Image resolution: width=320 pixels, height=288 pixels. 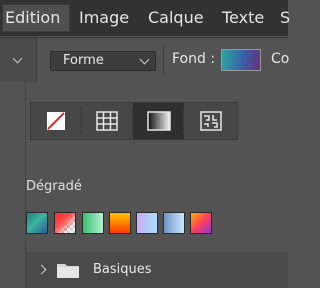 What do you see at coordinates (194, 59) in the screenshot?
I see `fill-label: Fond :` at bounding box center [194, 59].